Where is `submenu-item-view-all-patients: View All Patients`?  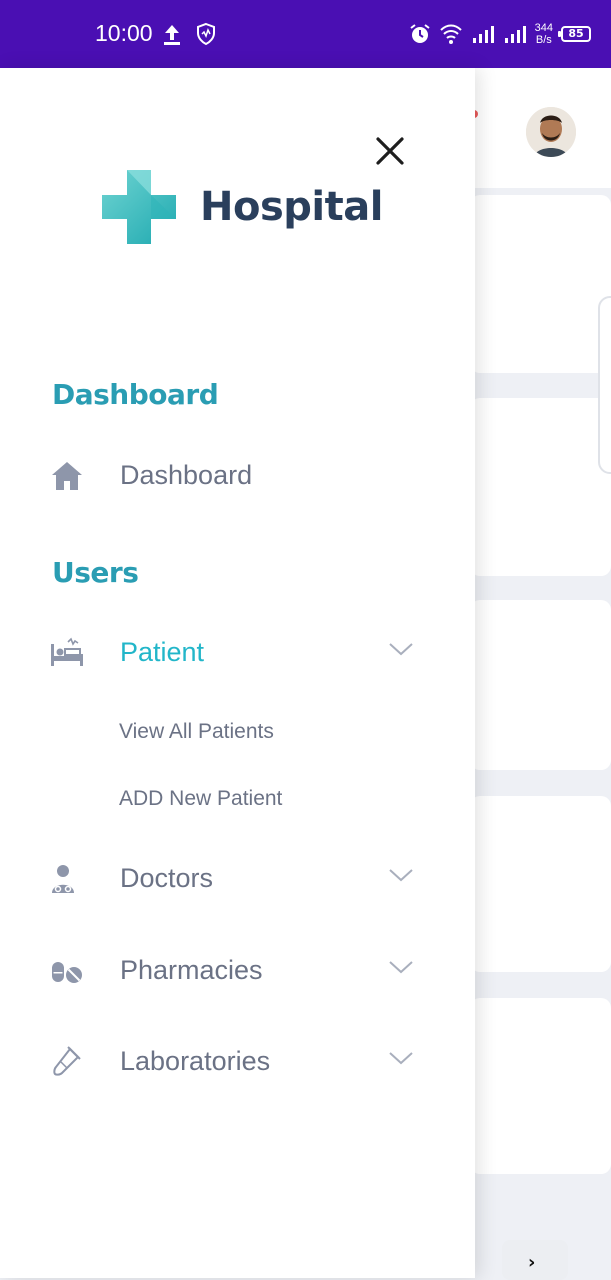
submenu-item-view-all-patients: View All Patients is located at coordinates (196, 732).